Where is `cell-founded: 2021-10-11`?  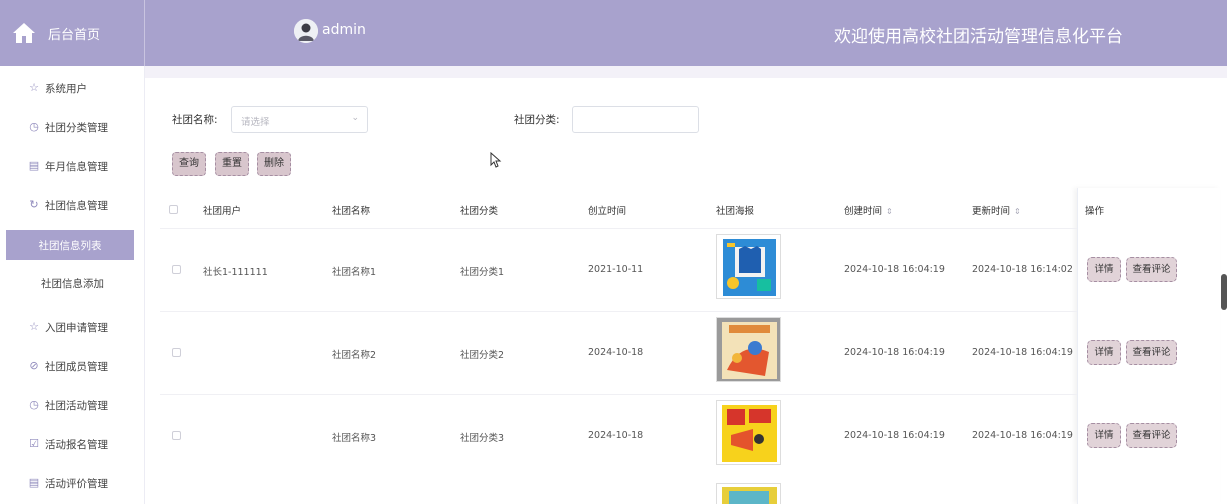
cell-founded: 2021-10-11 is located at coordinates (616, 269).